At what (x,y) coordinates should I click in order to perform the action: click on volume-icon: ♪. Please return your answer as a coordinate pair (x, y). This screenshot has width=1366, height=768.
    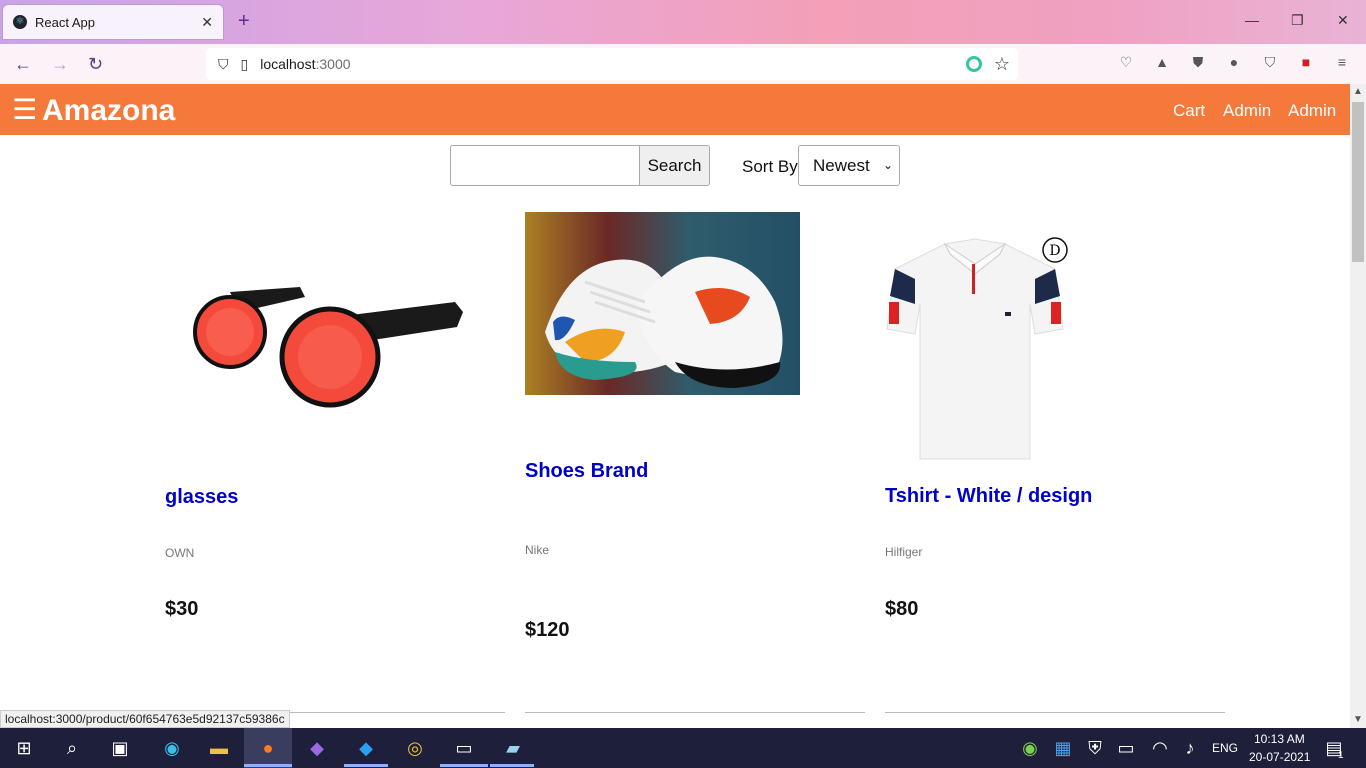
    Looking at the image, I should click on (1190, 748).